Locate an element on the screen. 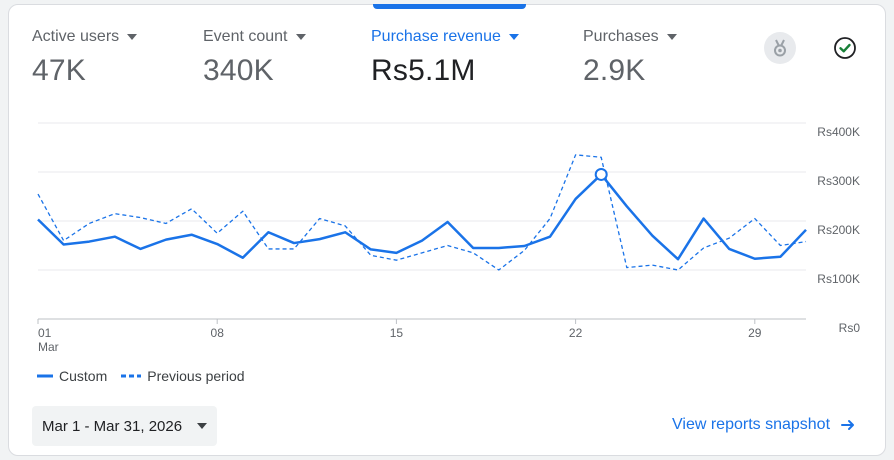 Image resolution: width=894 pixels, height=460 pixels. chart-legend: Custom Previous period is located at coordinates (148, 376).